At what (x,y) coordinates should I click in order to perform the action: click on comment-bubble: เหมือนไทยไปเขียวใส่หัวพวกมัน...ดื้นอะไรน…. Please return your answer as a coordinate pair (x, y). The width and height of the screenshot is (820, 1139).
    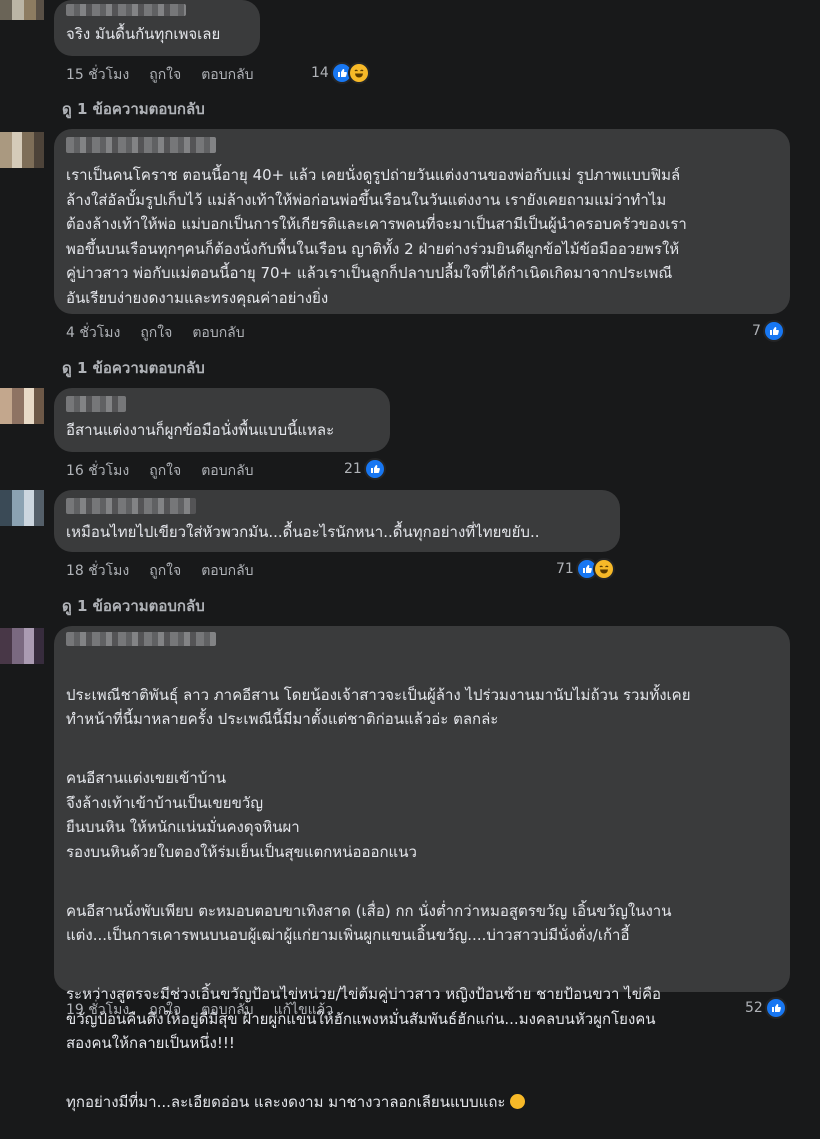
    Looking at the image, I should click on (337, 521).